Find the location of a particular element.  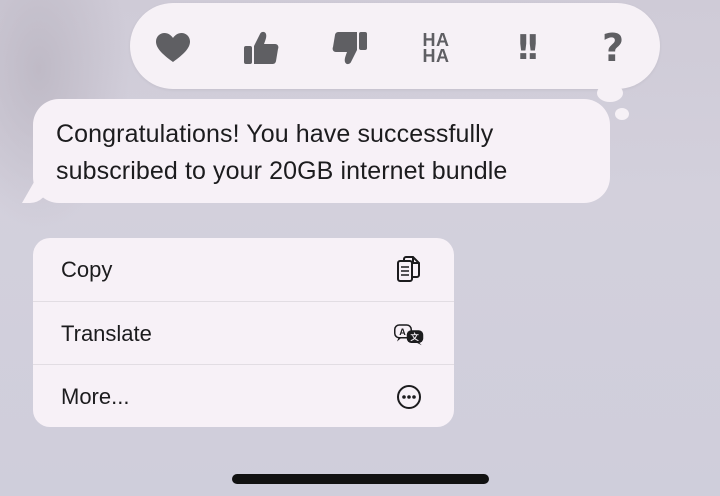

question-mark-icon: ? is located at coordinates (613, 48).